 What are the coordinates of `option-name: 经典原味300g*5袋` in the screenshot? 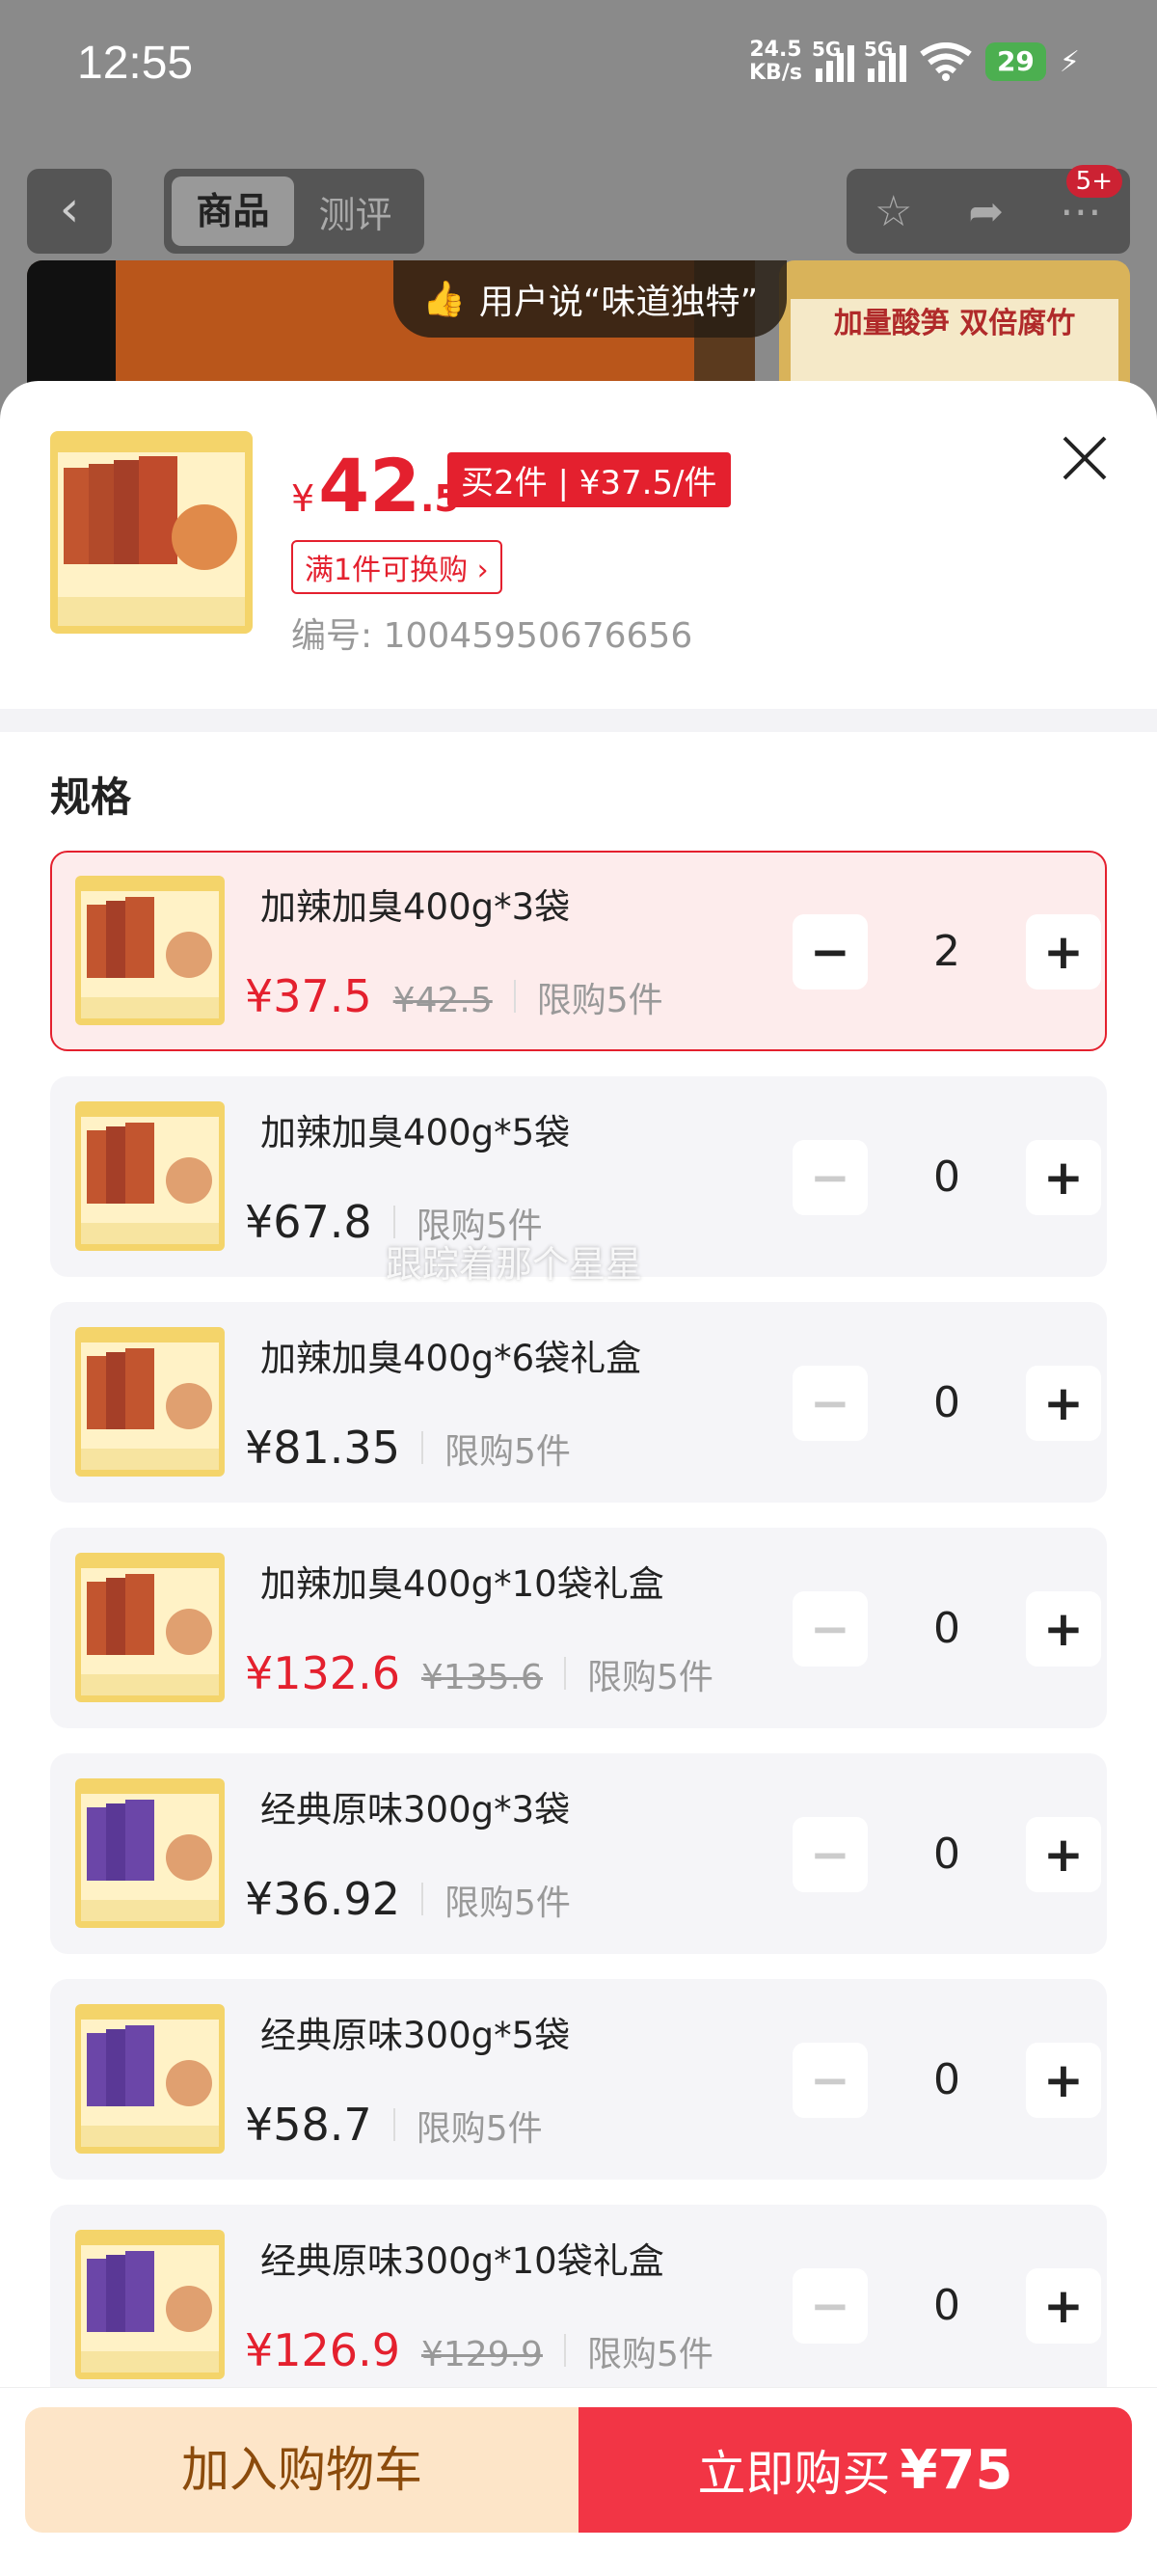 It's located at (415, 2035).